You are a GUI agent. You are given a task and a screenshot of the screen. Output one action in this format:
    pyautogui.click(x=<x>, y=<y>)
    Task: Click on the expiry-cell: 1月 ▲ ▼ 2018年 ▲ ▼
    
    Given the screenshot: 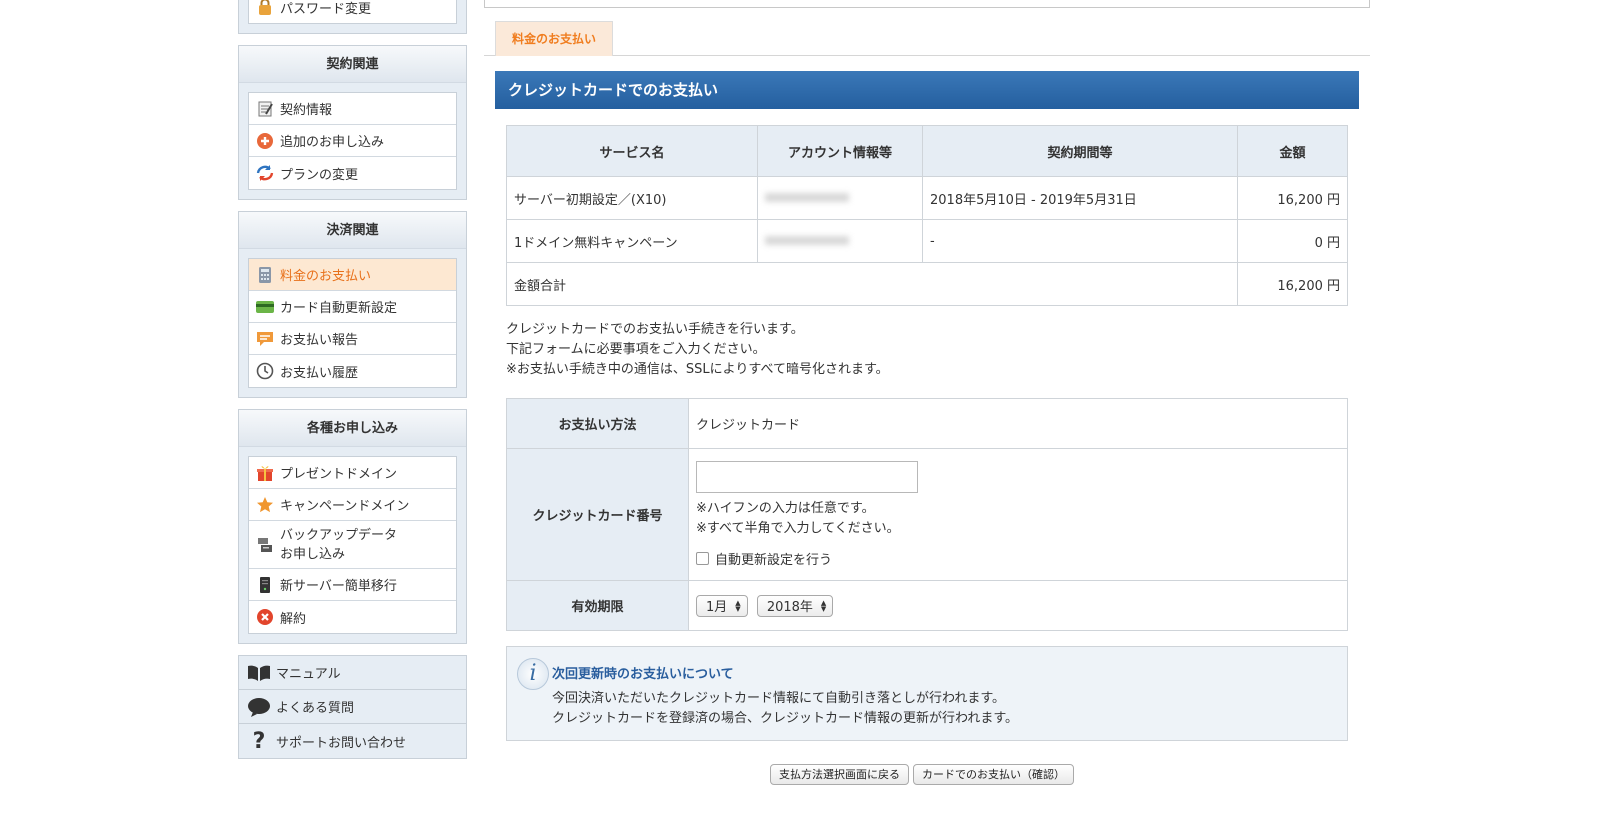 What is the action you would take?
    pyautogui.click(x=1018, y=605)
    